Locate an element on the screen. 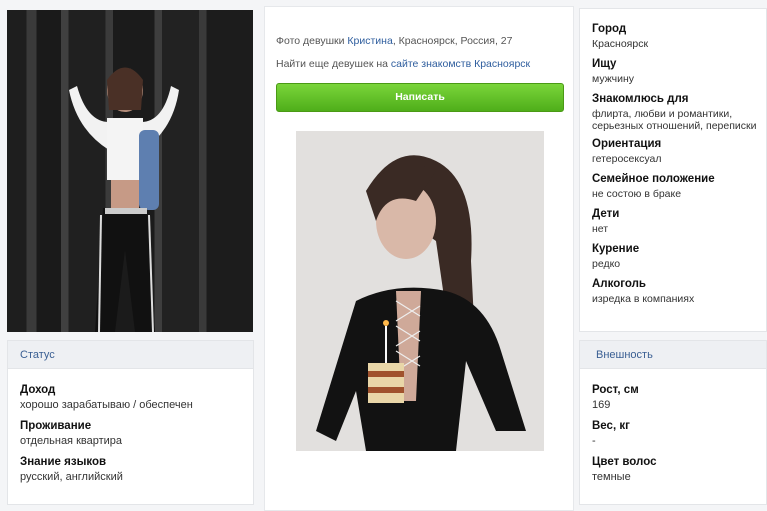  orientation-value: гетеросексуал is located at coordinates (627, 159).